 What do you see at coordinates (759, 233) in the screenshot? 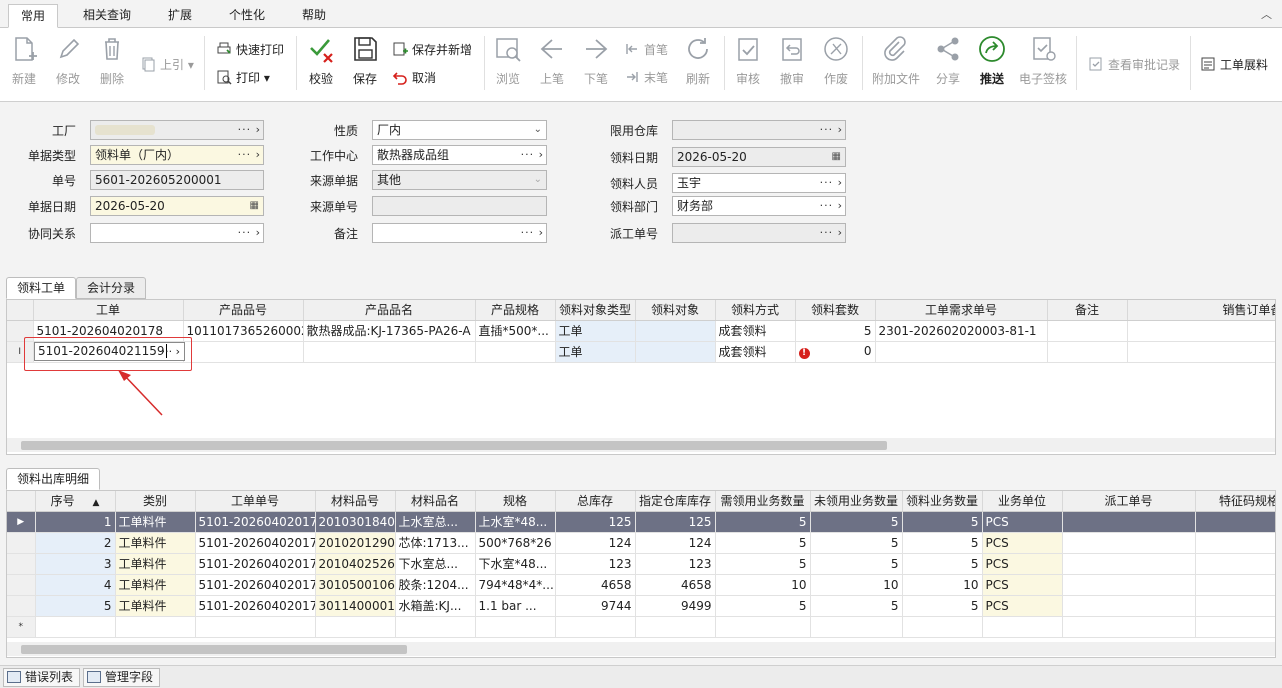
I see `dispatch-field: ··· ›` at bounding box center [759, 233].